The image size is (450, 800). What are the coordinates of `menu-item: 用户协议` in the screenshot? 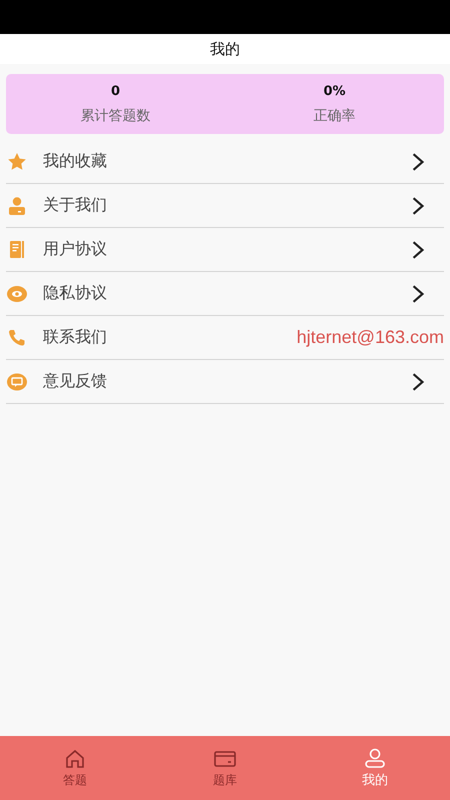 It's located at (225, 250).